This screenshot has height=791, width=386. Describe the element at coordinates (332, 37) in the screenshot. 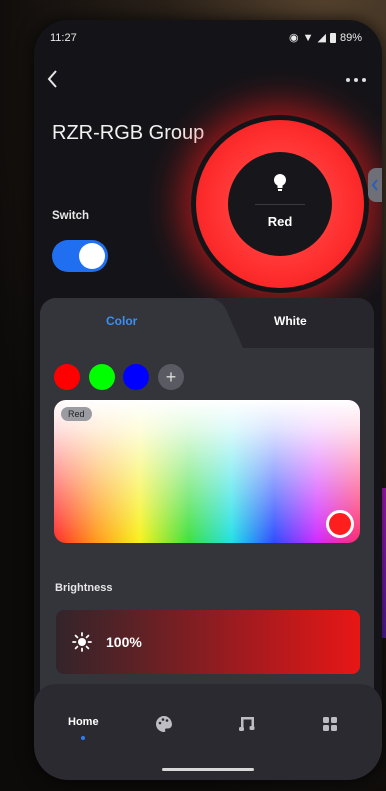

I see `battery-icon` at that location.